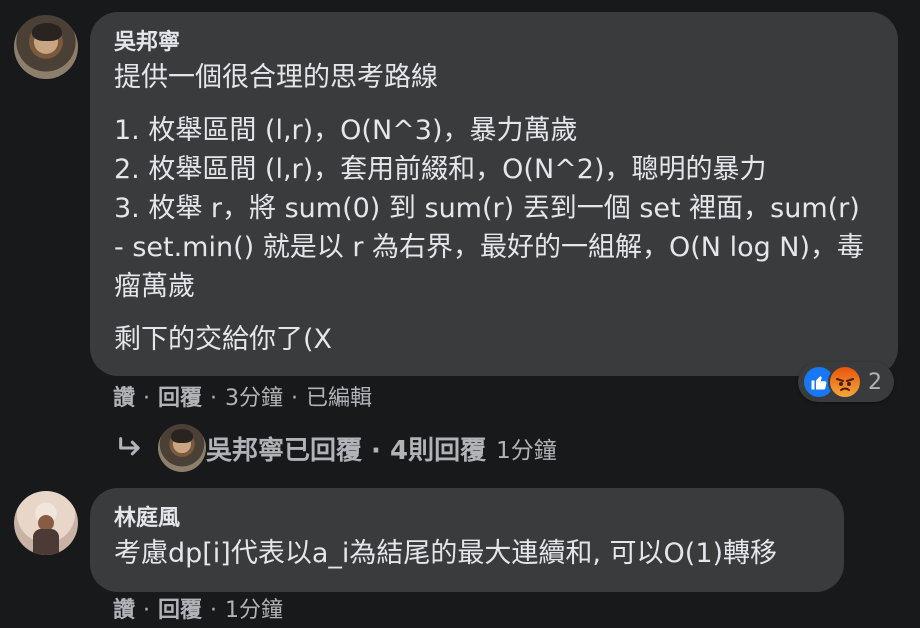 Image resolution: width=920 pixels, height=628 pixels. I want to click on timestamp-link: 3分鐘, so click(254, 399).